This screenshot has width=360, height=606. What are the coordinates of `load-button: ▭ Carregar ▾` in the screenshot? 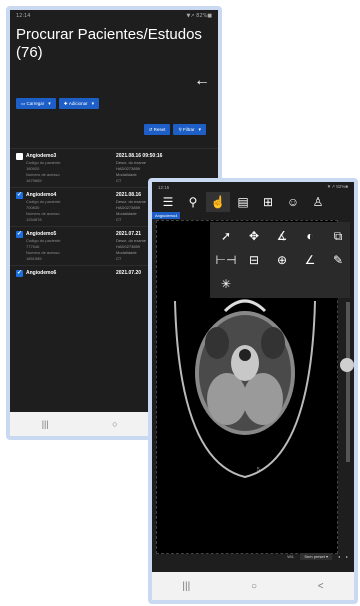 It's located at (36, 103).